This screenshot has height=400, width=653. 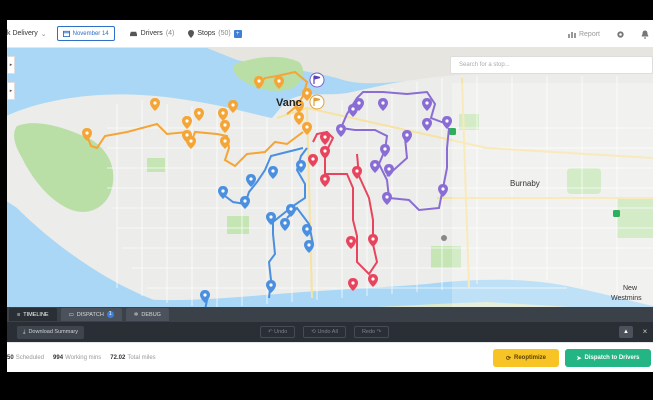 What do you see at coordinates (90, 33) in the screenshot?
I see `date-label: November 14` at bounding box center [90, 33].